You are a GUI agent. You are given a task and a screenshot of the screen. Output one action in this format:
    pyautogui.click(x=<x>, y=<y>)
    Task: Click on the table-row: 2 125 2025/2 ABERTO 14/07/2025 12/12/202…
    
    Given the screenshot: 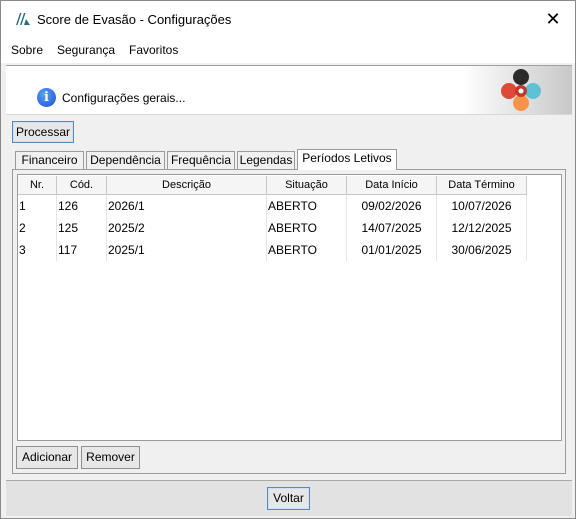 What is the action you would take?
    pyautogui.click(x=272, y=228)
    